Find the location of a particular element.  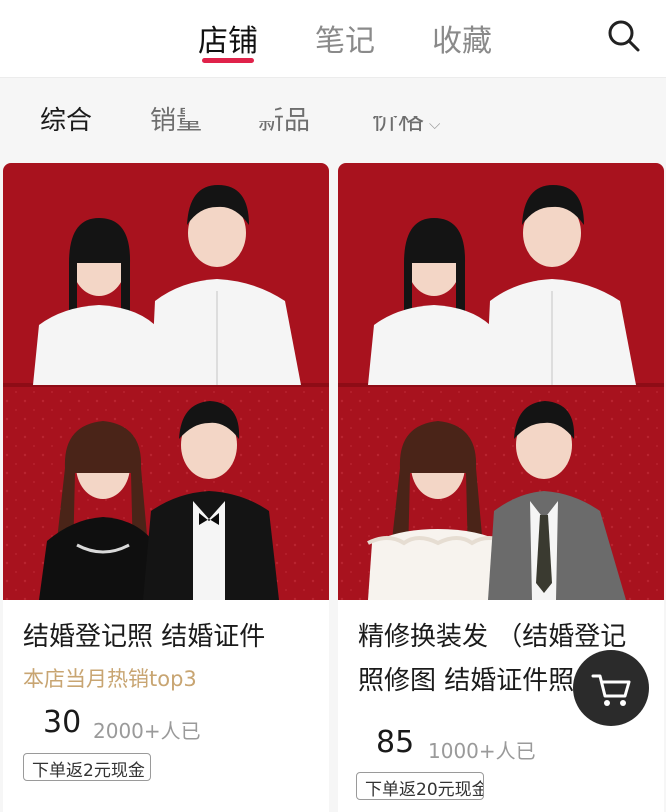

chevron-down-icon: ⌵ is located at coordinates (435, 124).